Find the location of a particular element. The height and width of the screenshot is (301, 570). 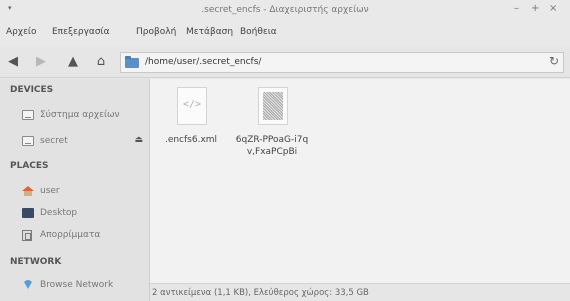

maximize-button: + is located at coordinates (535, 8).